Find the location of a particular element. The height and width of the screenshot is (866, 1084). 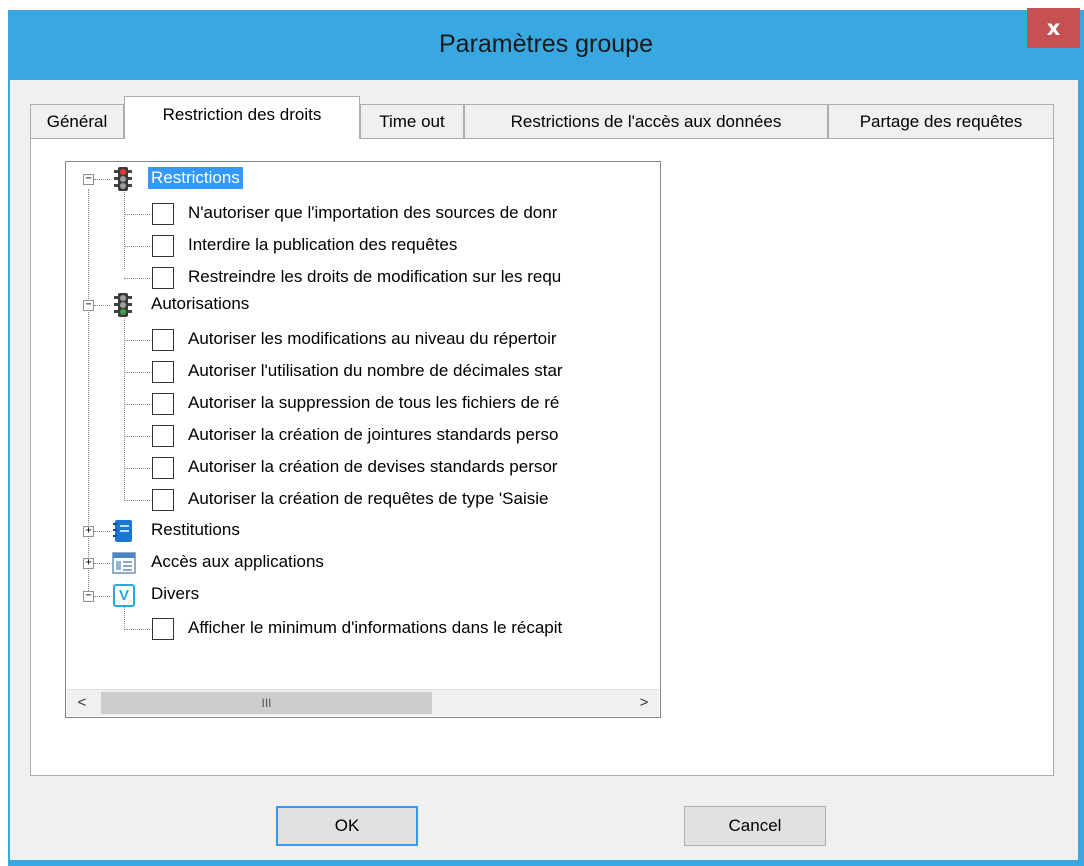

tree-node-restrictions: Restrictions is located at coordinates (195, 178).